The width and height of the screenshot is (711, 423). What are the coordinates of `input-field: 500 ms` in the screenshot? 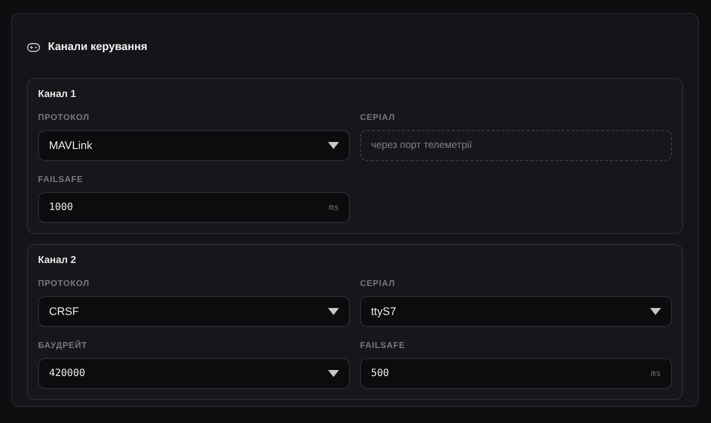 It's located at (516, 373).